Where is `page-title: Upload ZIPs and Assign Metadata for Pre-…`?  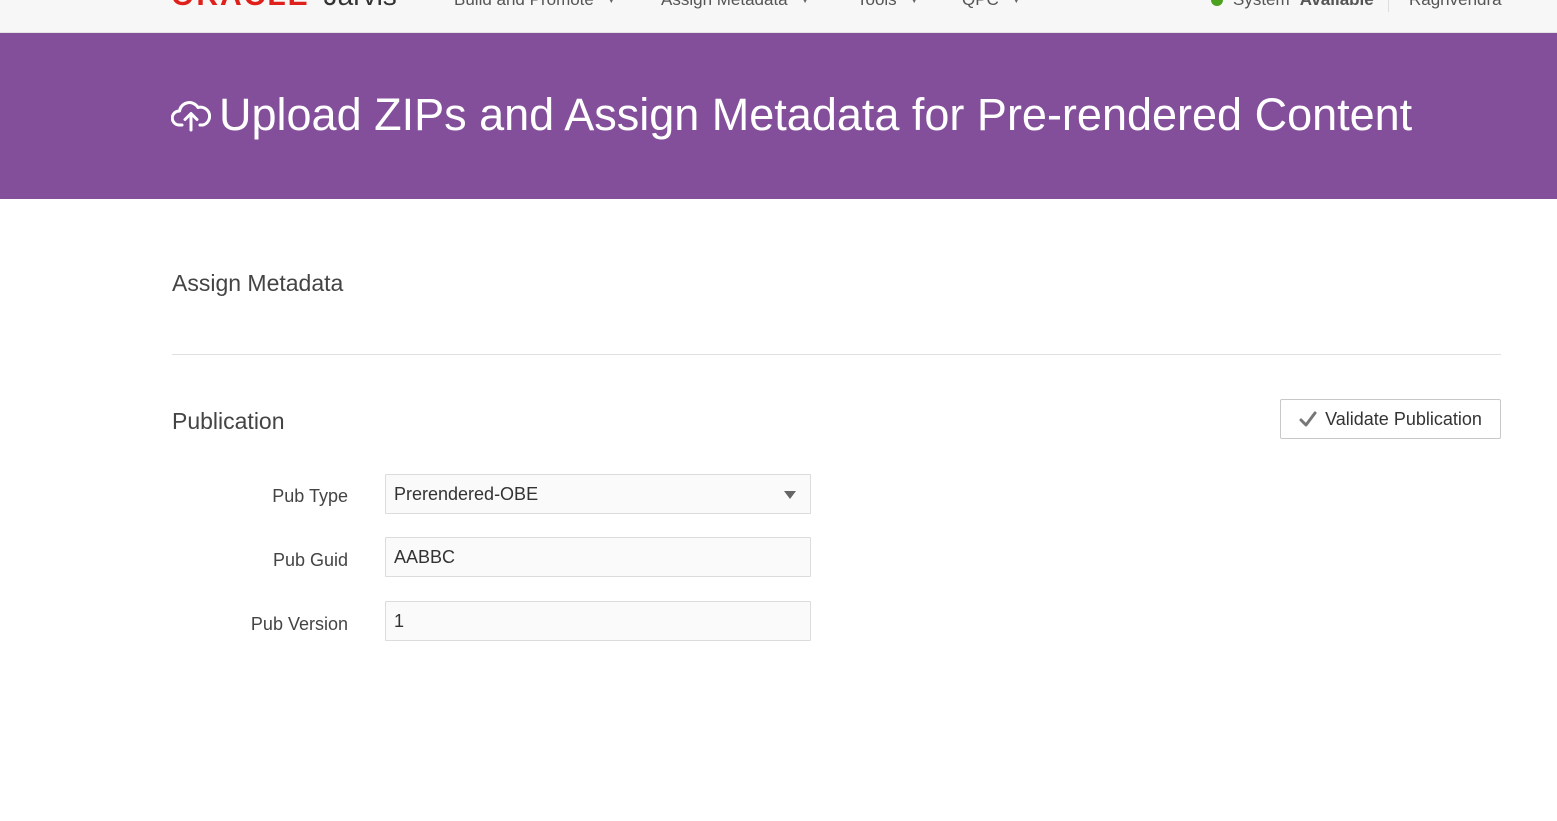 page-title: Upload ZIPs and Assign Metadata for Pre-… is located at coordinates (816, 114).